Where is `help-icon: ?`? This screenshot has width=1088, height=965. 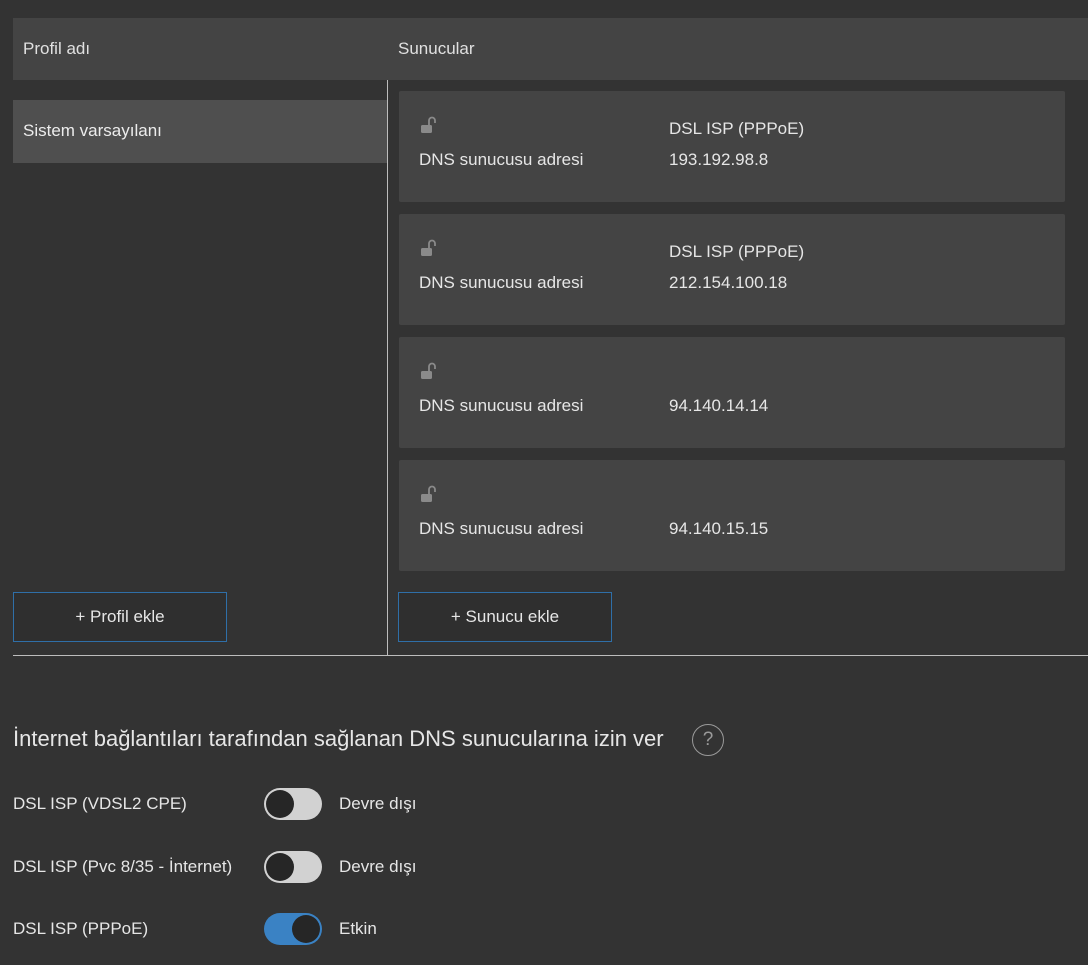
help-icon: ? is located at coordinates (708, 740).